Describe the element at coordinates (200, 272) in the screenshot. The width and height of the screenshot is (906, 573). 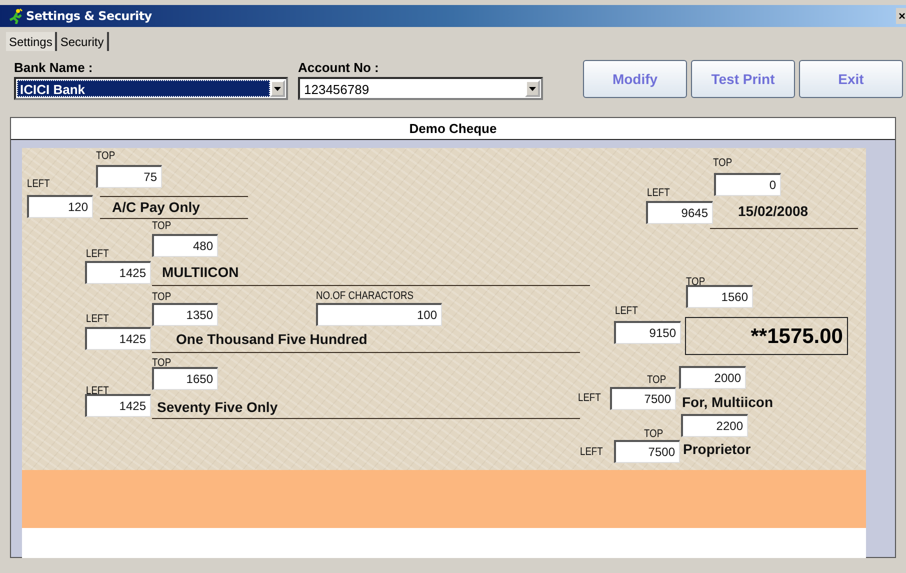
I see `cheque-text: MULTIICON` at that location.